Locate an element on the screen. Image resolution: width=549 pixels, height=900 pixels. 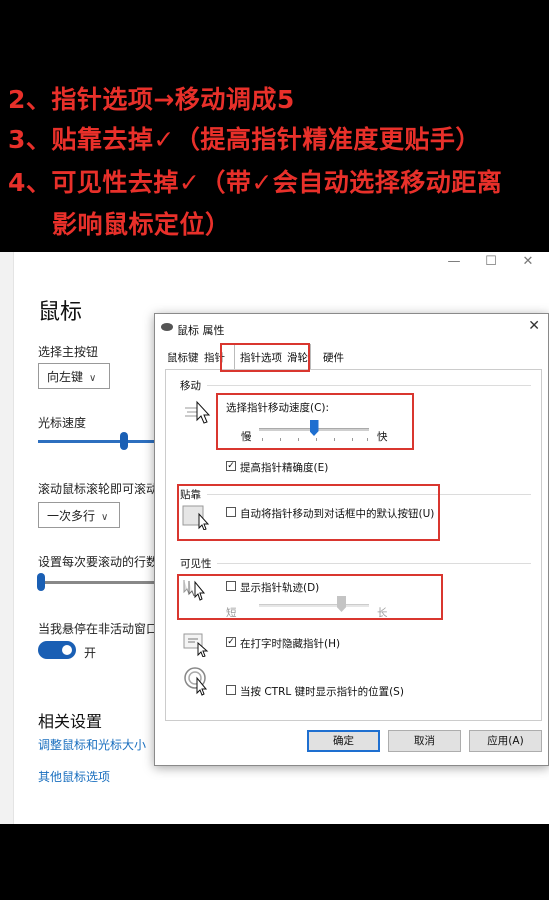
show-location-icon is located at coordinates (196, 681).